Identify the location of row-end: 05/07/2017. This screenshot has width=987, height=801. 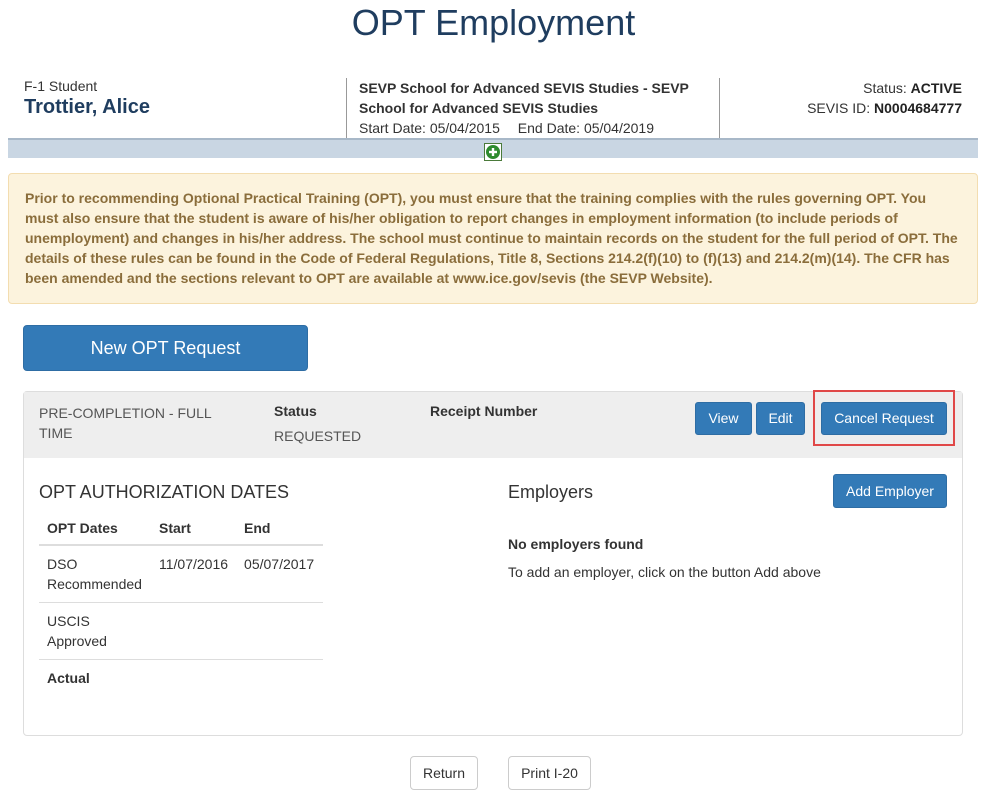
(279, 564).